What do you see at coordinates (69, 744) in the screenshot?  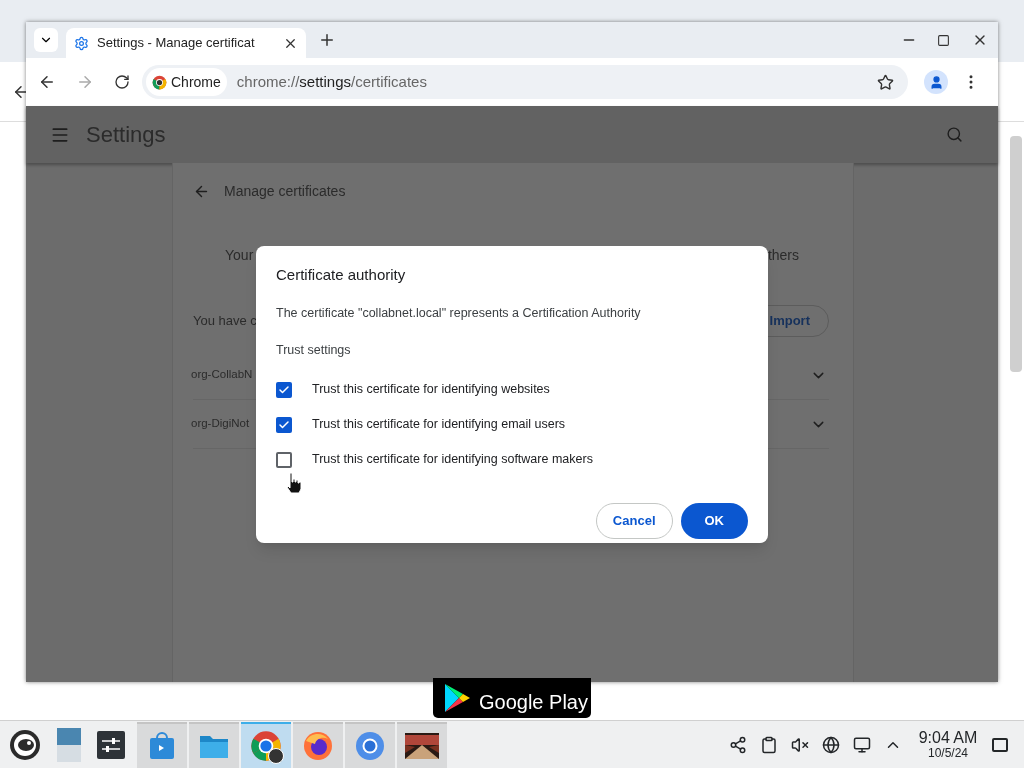 I see `desktop-icon` at bounding box center [69, 744].